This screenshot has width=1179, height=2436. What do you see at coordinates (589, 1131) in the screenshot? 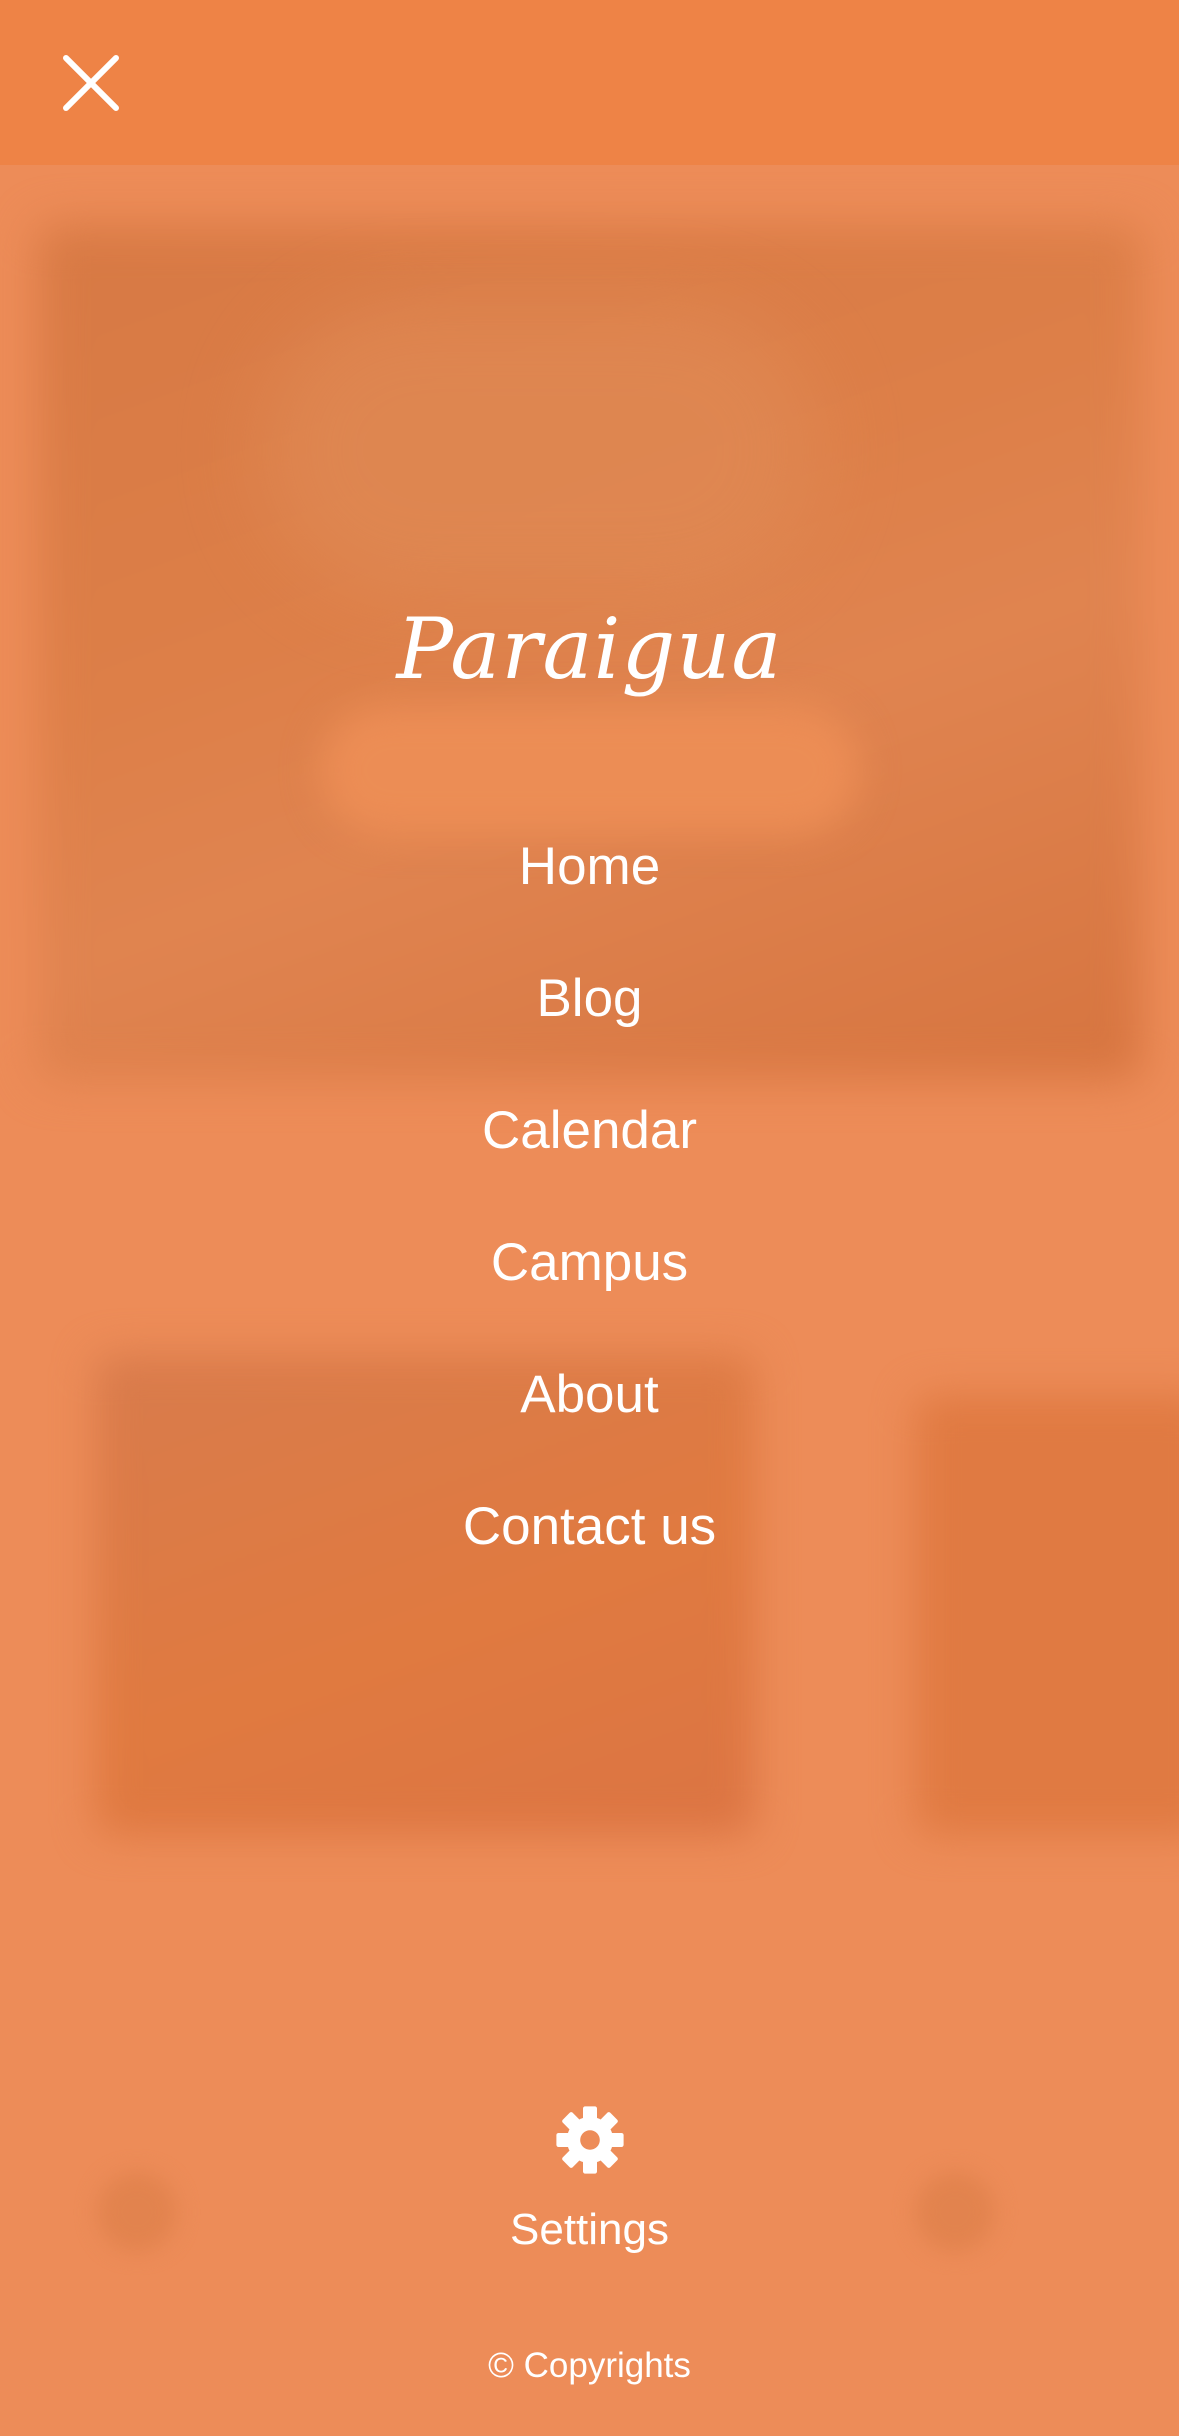
I see `menu-link-calendar: Calendar` at bounding box center [589, 1131].